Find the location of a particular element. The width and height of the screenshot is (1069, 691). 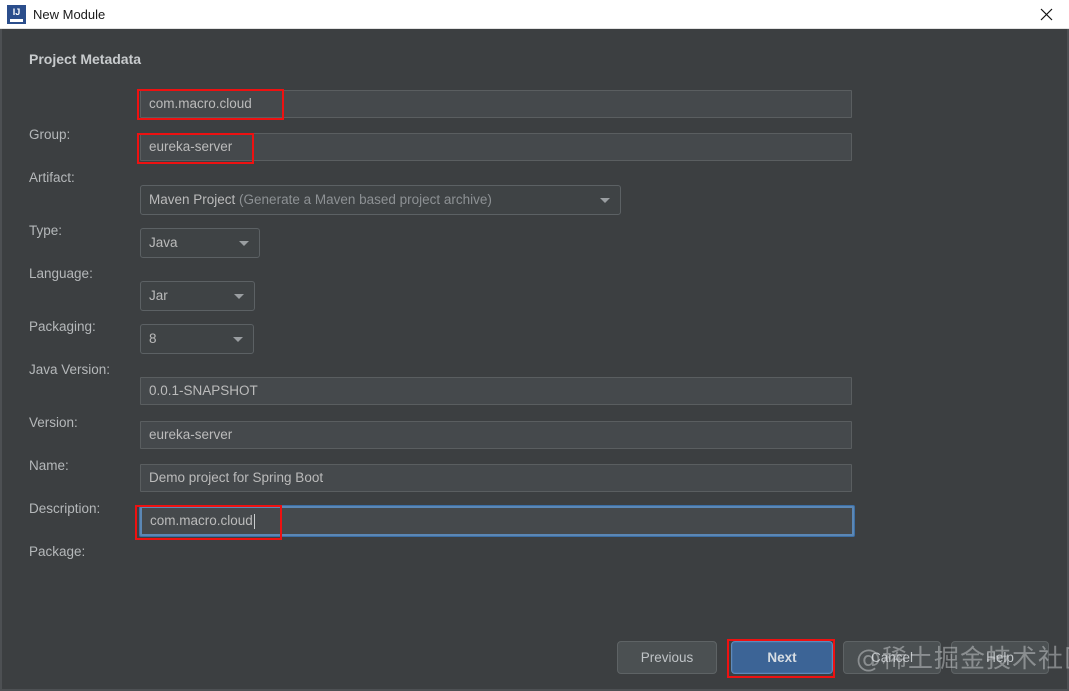

cancel-button: Cancel is located at coordinates (892, 657).